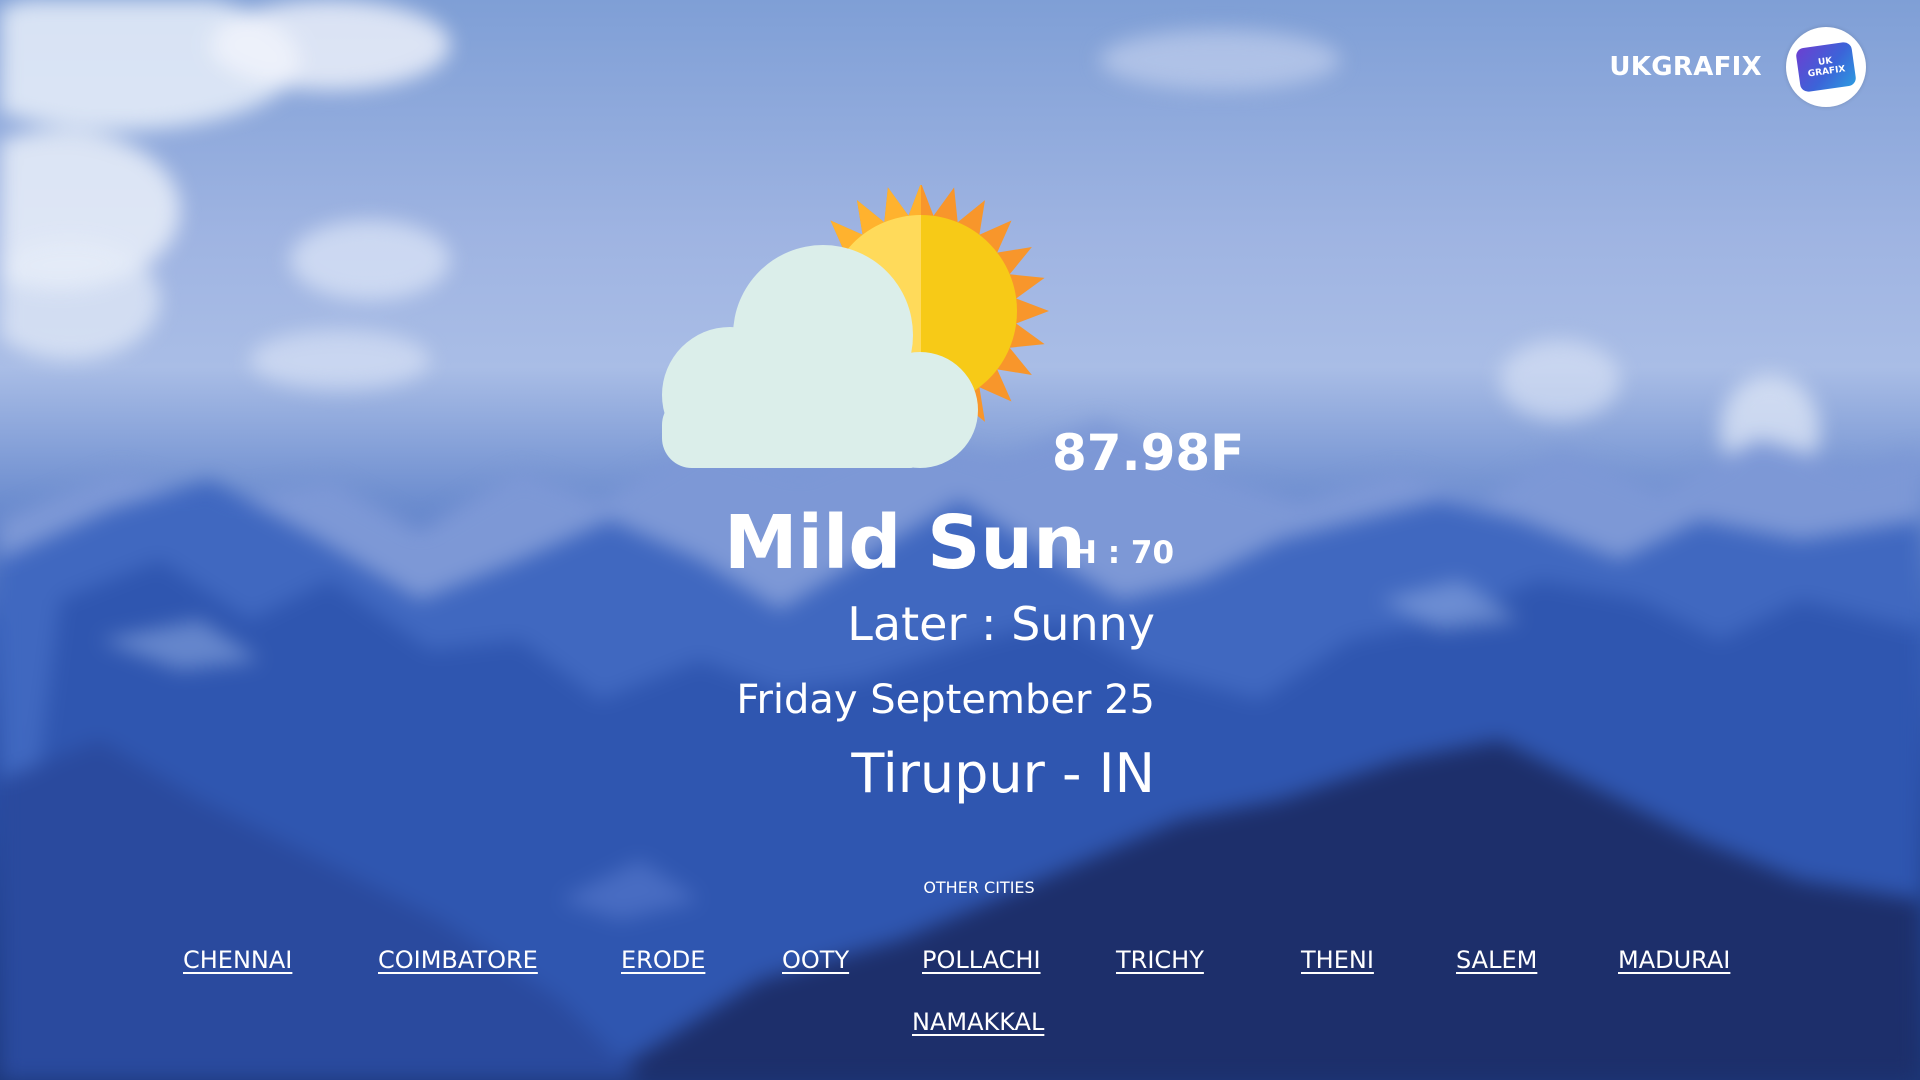 The image size is (1920, 1080). Describe the element at coordinates (1674, 960) in the screenshot. I see `city-link-madurai: MADURAI` at that location.